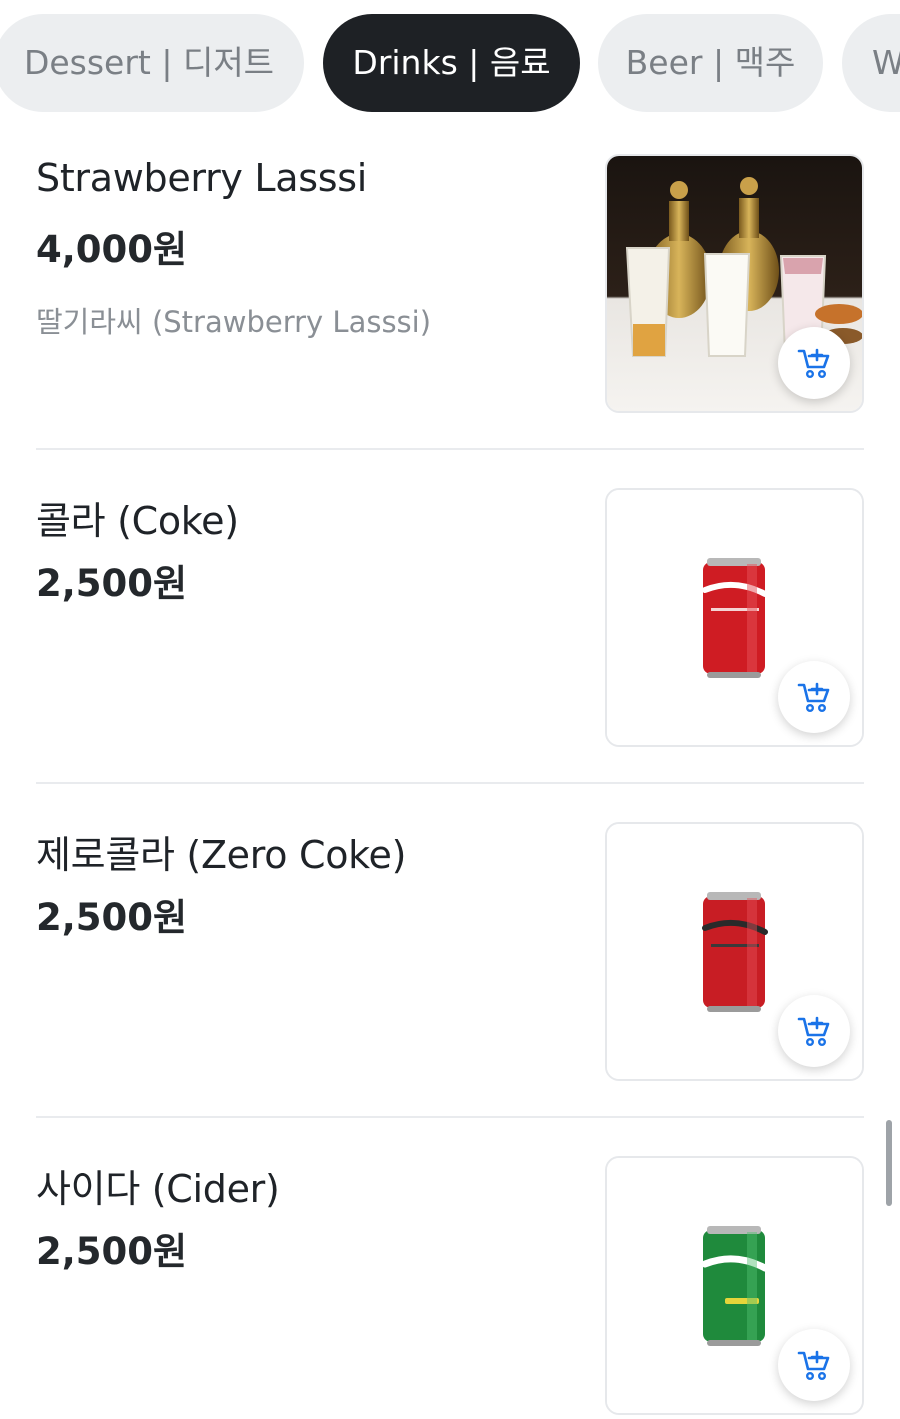 This screenshot has width=900, height=1419. What do you see at coordinates (234, 322) in the screenshot?
I see `item-description: 딸기라씨 (Strawberry Lasssi)` at bounding box center [234, 322].